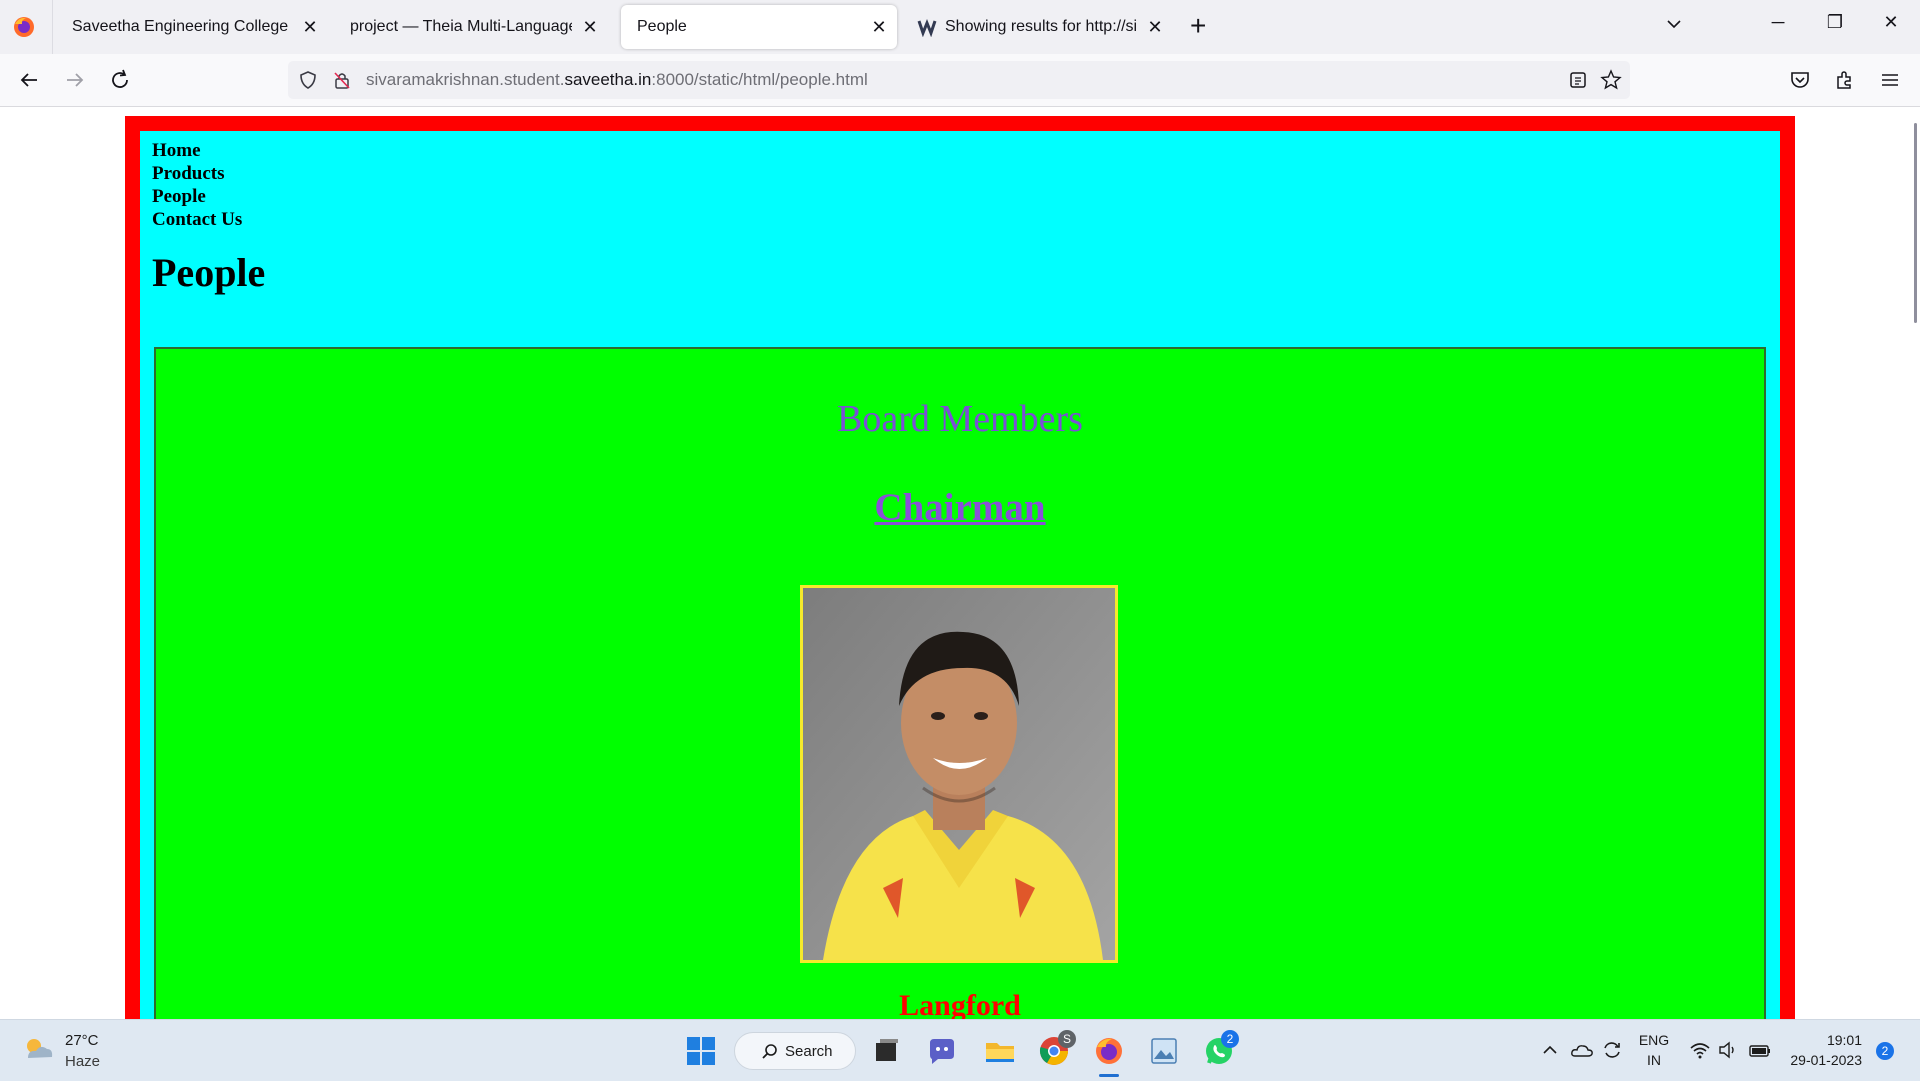 This screenshot has width=1920, height=1081. I want to click on menu-link-products: Products, so click(197, 173).